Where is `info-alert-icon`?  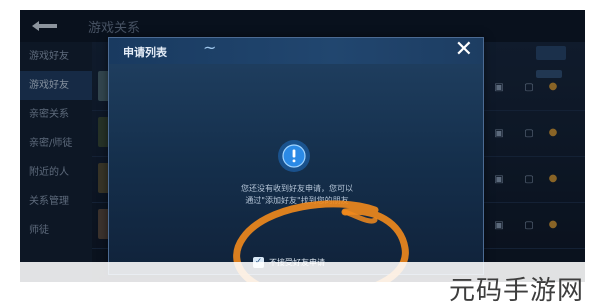 info-alert-icon is located at coordinates (294, 156).